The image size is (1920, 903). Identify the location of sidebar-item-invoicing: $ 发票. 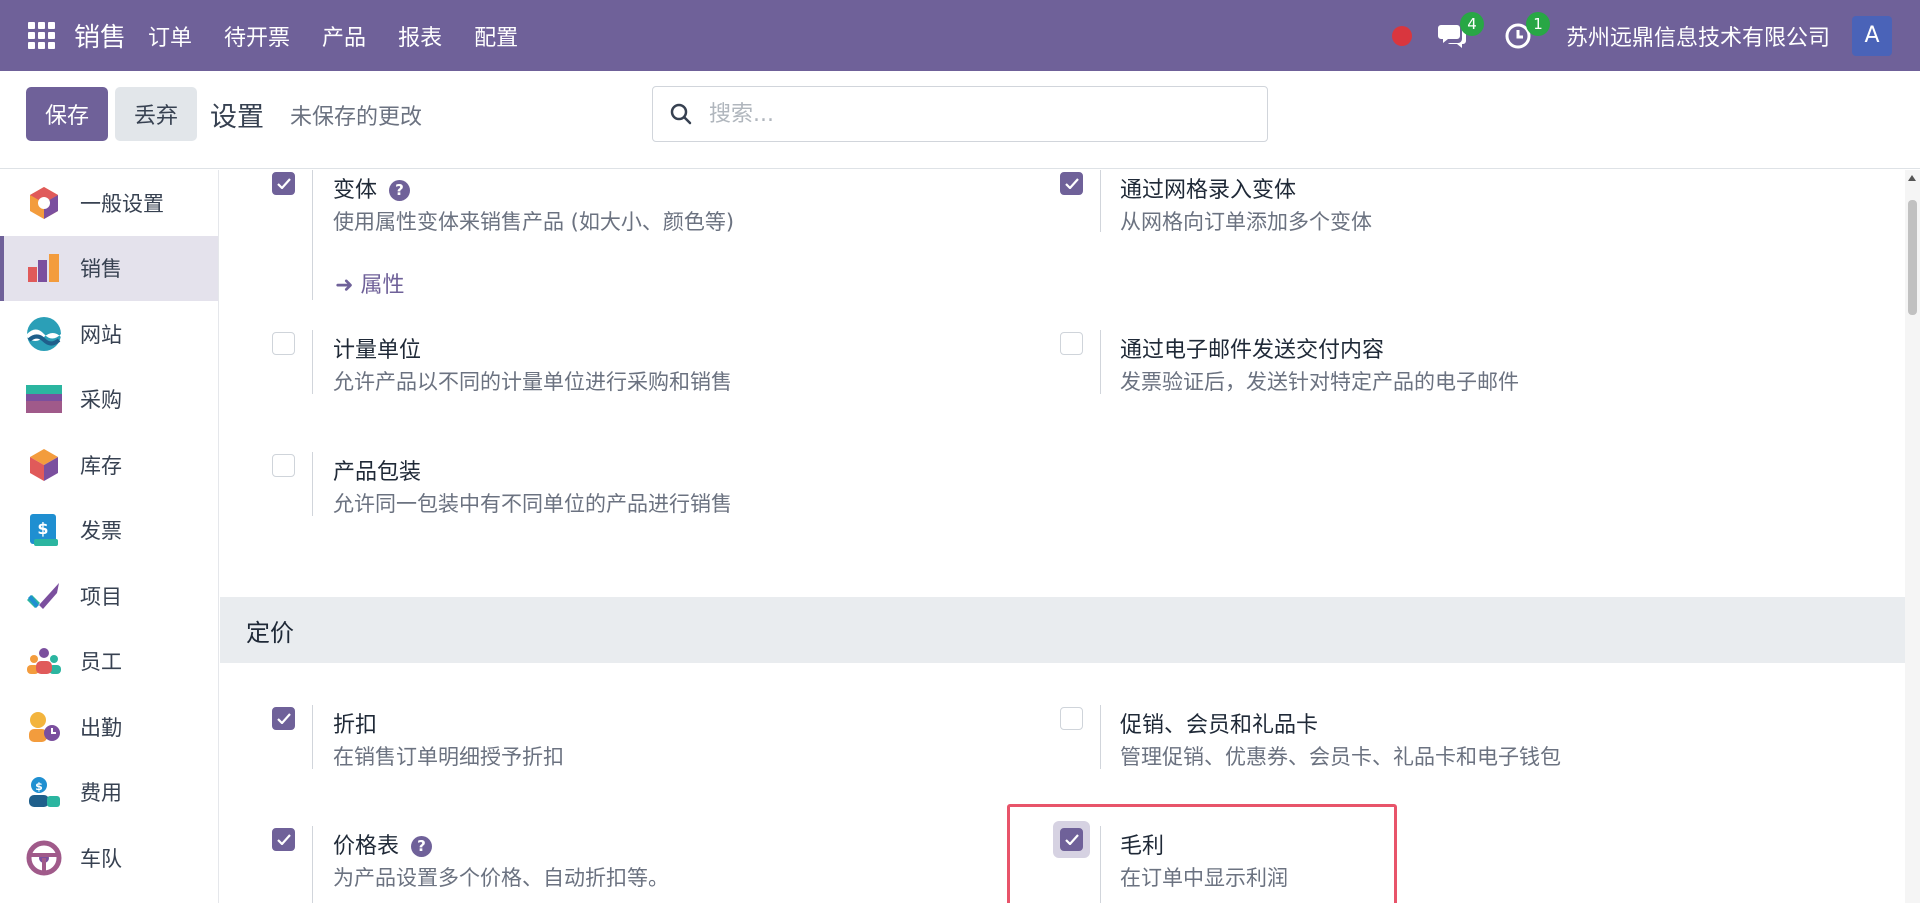
(109, 531).